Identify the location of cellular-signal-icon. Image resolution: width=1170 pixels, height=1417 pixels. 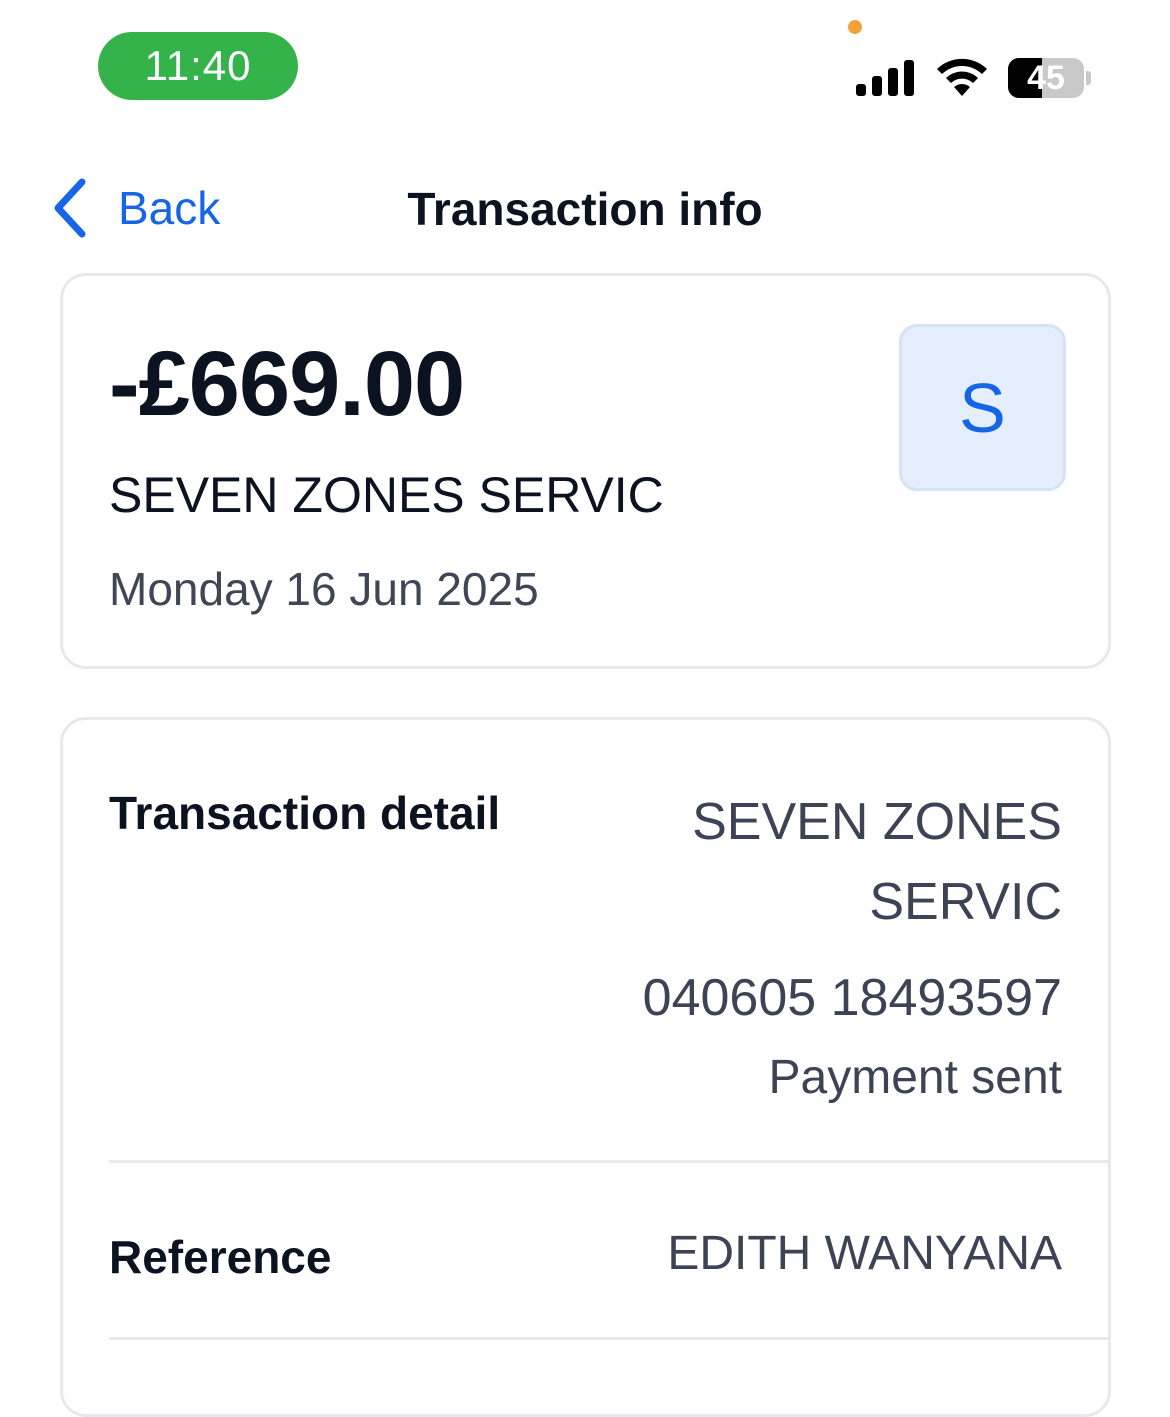
(885, 78).